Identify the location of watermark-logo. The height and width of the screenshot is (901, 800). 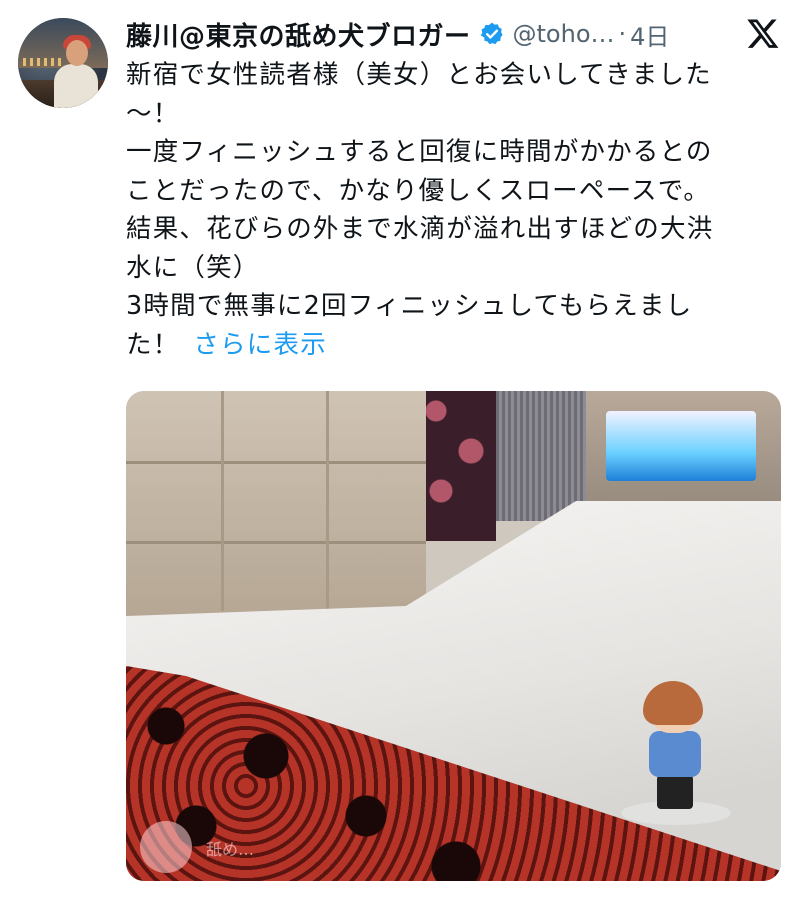
(166, 847).